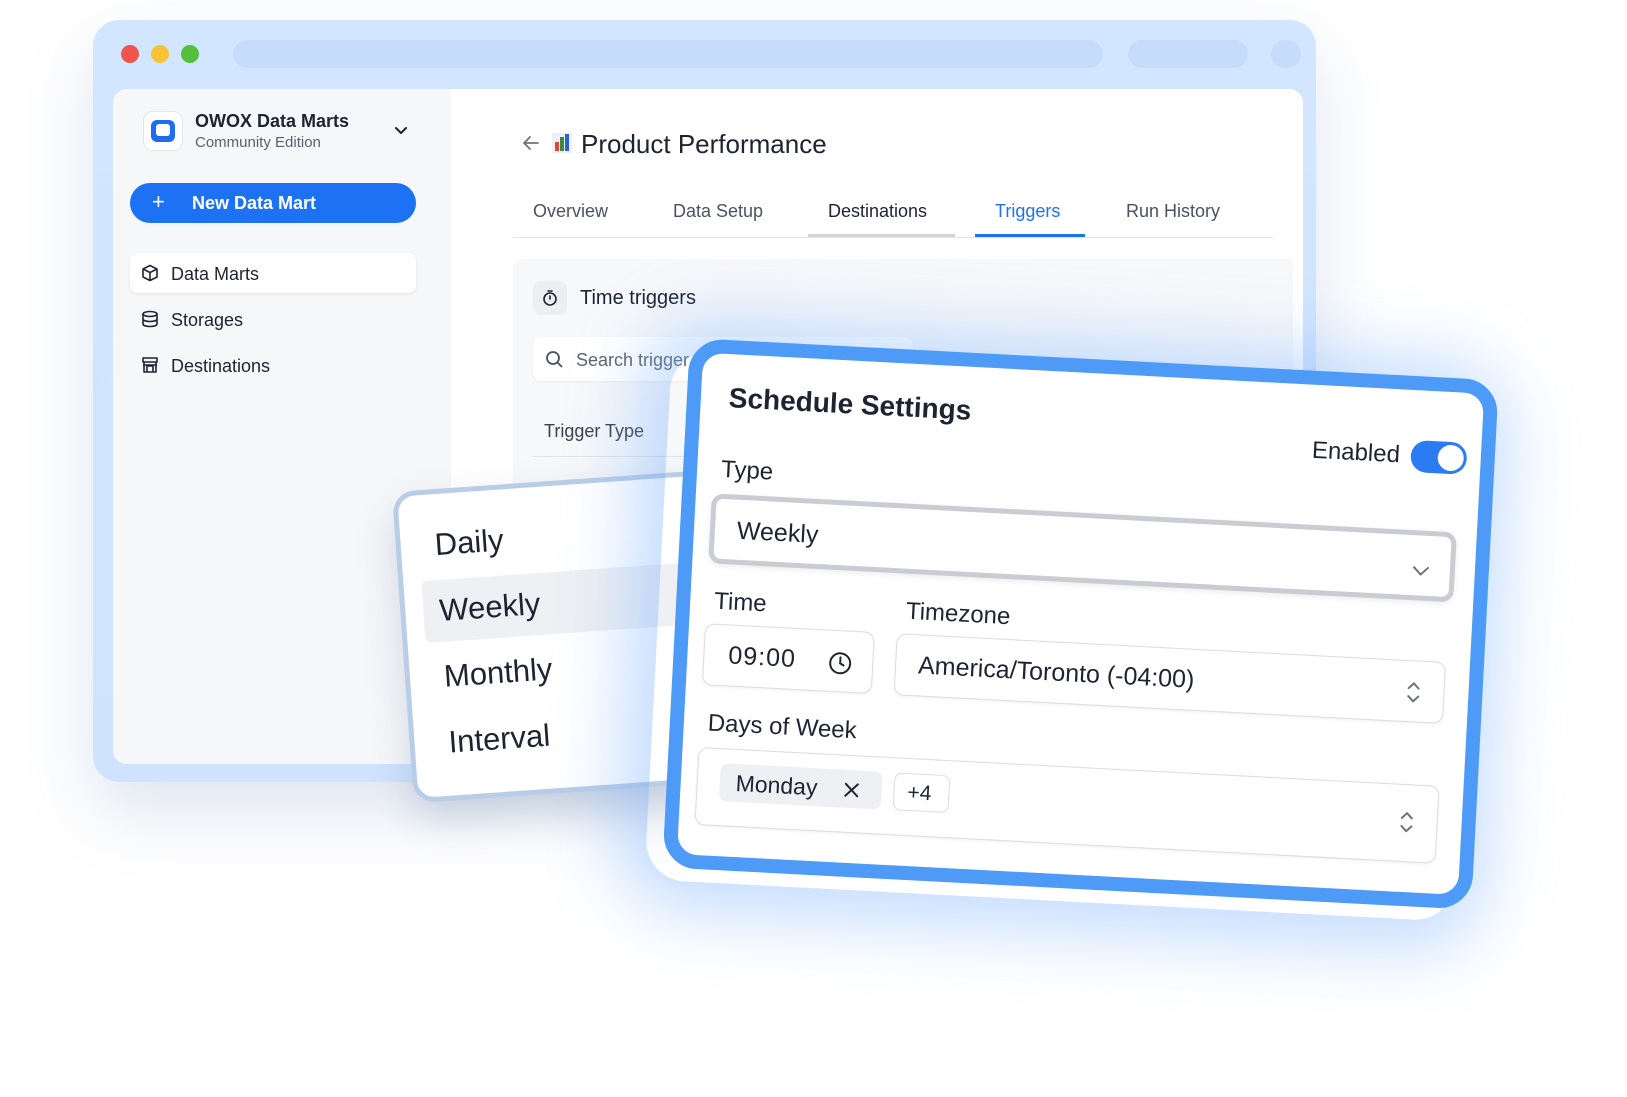 The height and width of the screenshot is (1097, 1627). What do you see at coordinates (1067, 805) in the screenshot?
I see `days-of-week-select: Monday +4` at bounding box center [1067, 805].